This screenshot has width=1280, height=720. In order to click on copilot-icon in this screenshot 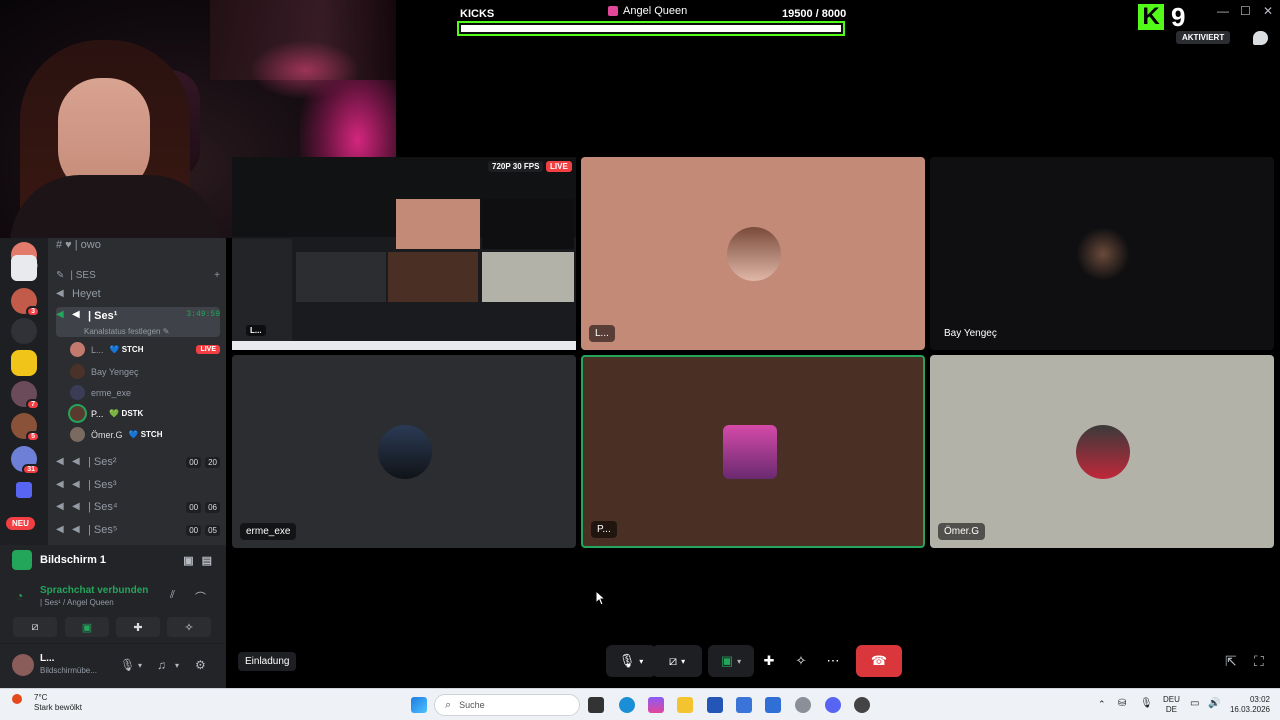, I will do `click(656, 705)`.